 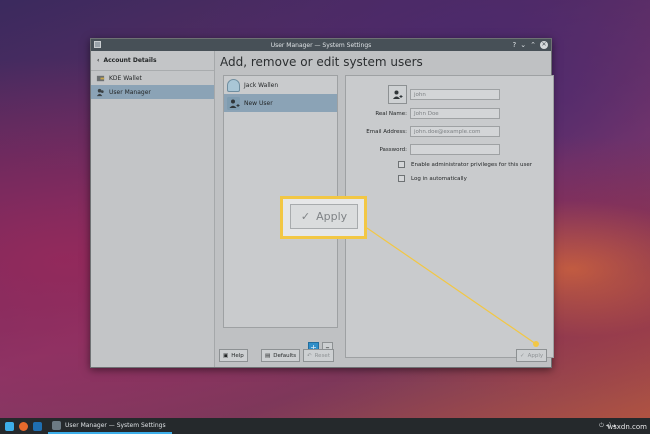 I want to click on user-name: New User, so click(x=258, y=103).